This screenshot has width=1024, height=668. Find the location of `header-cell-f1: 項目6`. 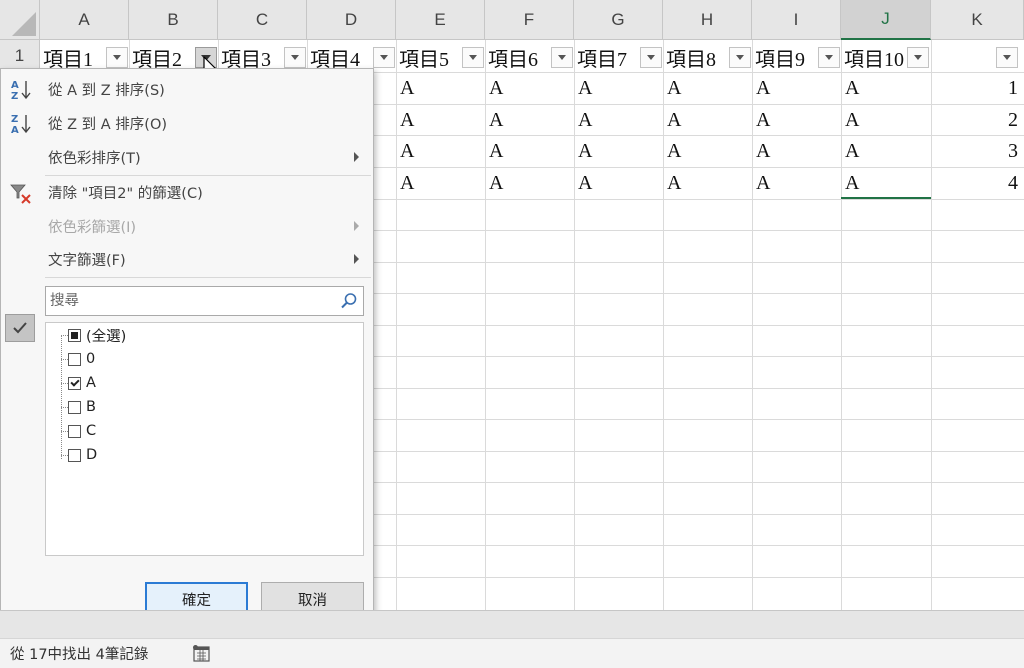

header-cell-f1: 項目6 is located at coordinates (518, 57).